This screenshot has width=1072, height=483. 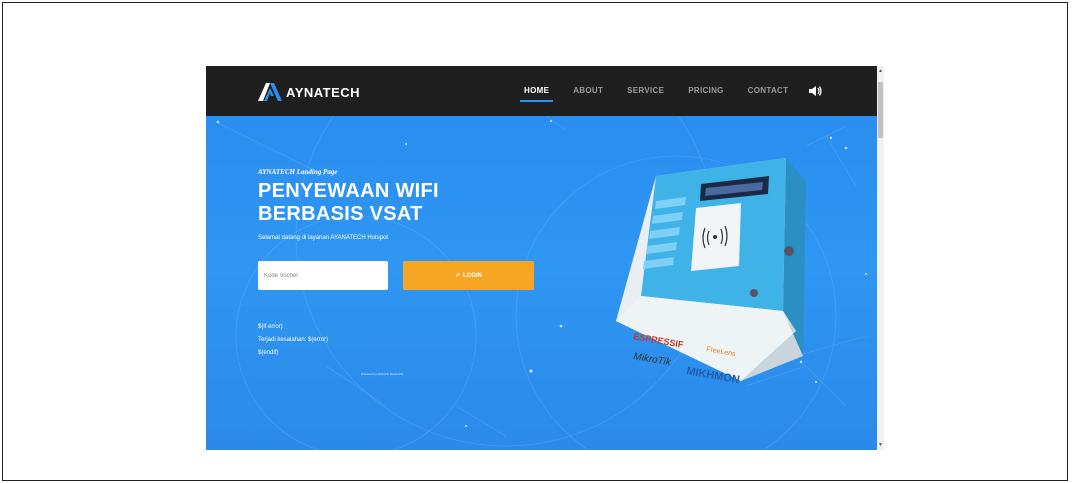 What do you see at coordinates (268, 353) in the screenshot?
I see `template-endif: $(endif)` at bounding box center [268, 353].